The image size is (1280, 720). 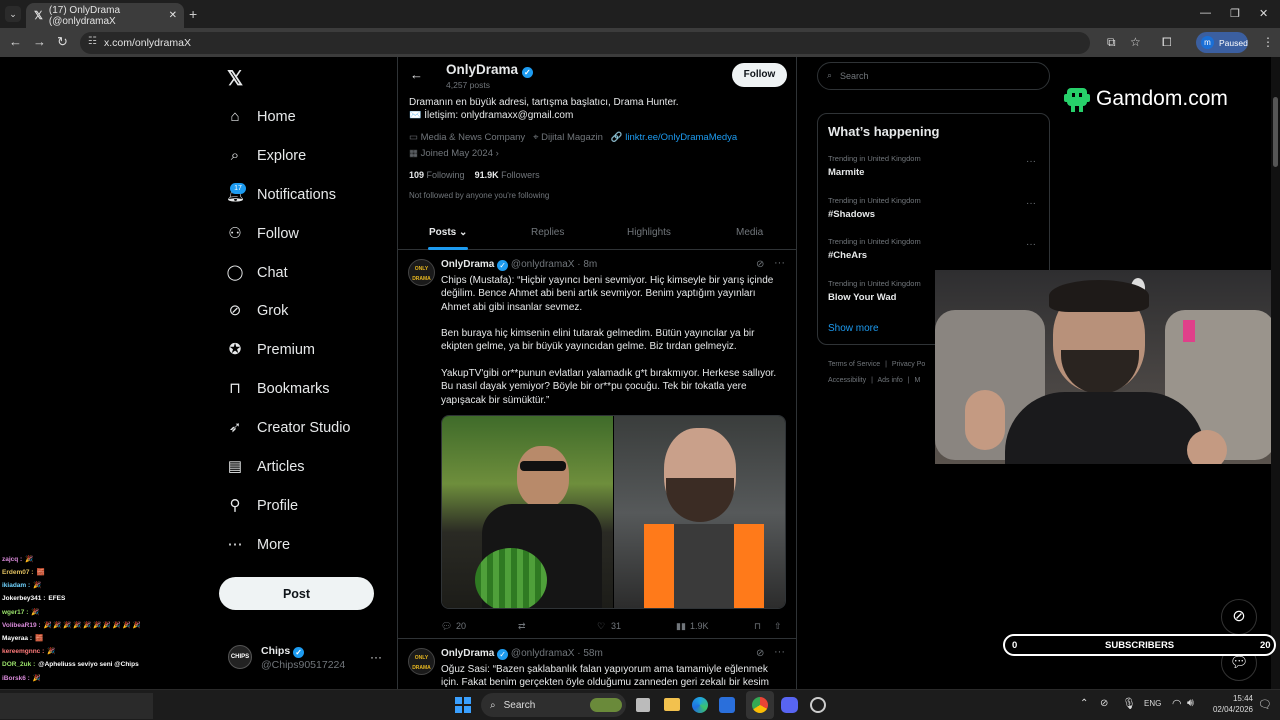 I want to click on tab-posts: Posts ⌄, so click(x=448, y=232).